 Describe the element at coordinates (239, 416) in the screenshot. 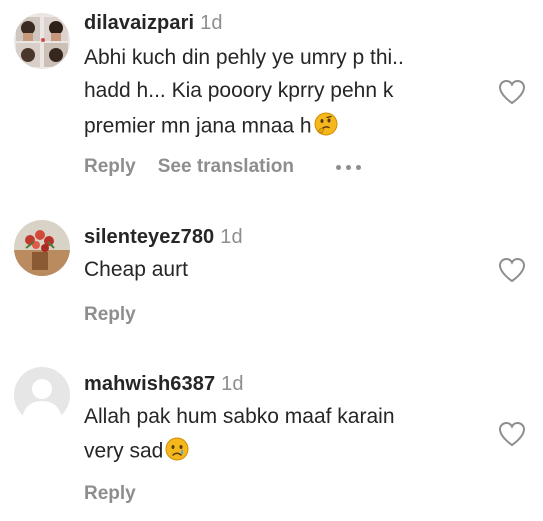

I see `comment-text-line: Allah pak hum sabko maaf karain` at that location.